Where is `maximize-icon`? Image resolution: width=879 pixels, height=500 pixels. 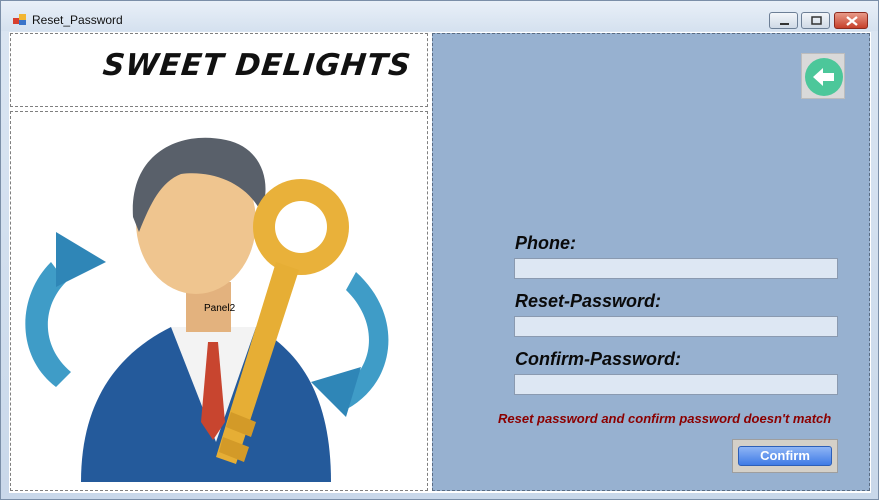
maximize-icon is located at coordinates (816, 20).